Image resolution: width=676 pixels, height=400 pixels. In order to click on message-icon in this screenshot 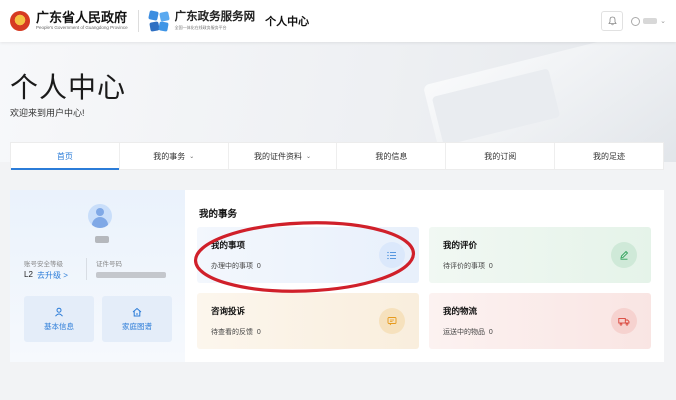, I will do `click(392, 321)`.